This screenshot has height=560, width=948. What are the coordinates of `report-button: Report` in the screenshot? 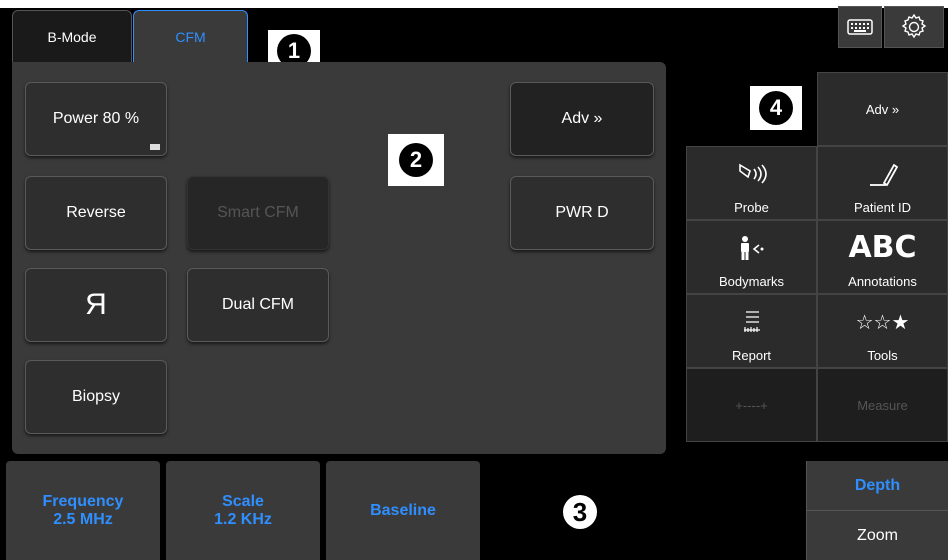 It's located at (751, 331).